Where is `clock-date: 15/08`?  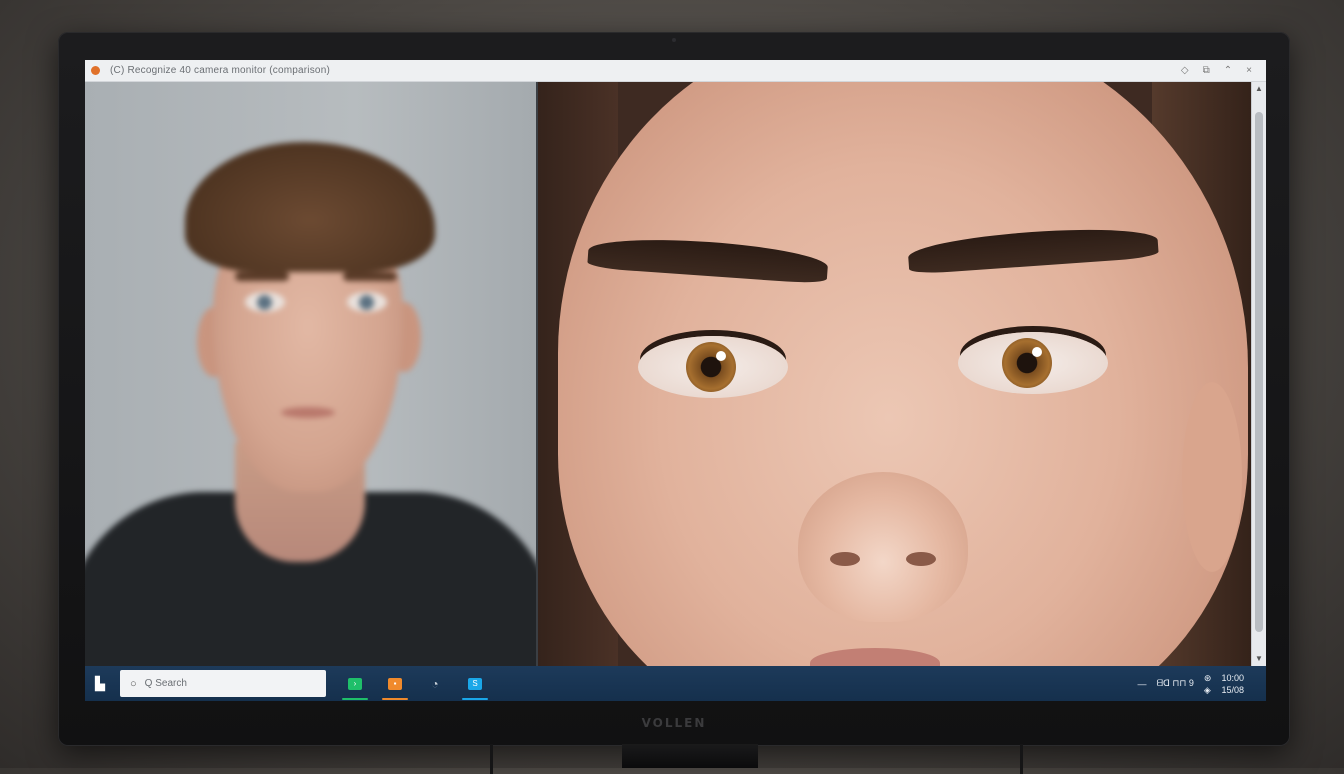
clock-date: 15/08 is located at coordinates (1232, 689).